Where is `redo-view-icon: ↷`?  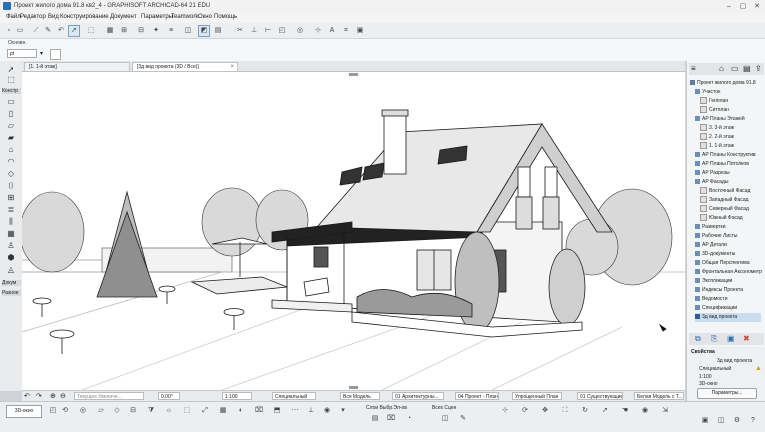
redo-view-icon: ↷ is located at coordinates (39, 396).